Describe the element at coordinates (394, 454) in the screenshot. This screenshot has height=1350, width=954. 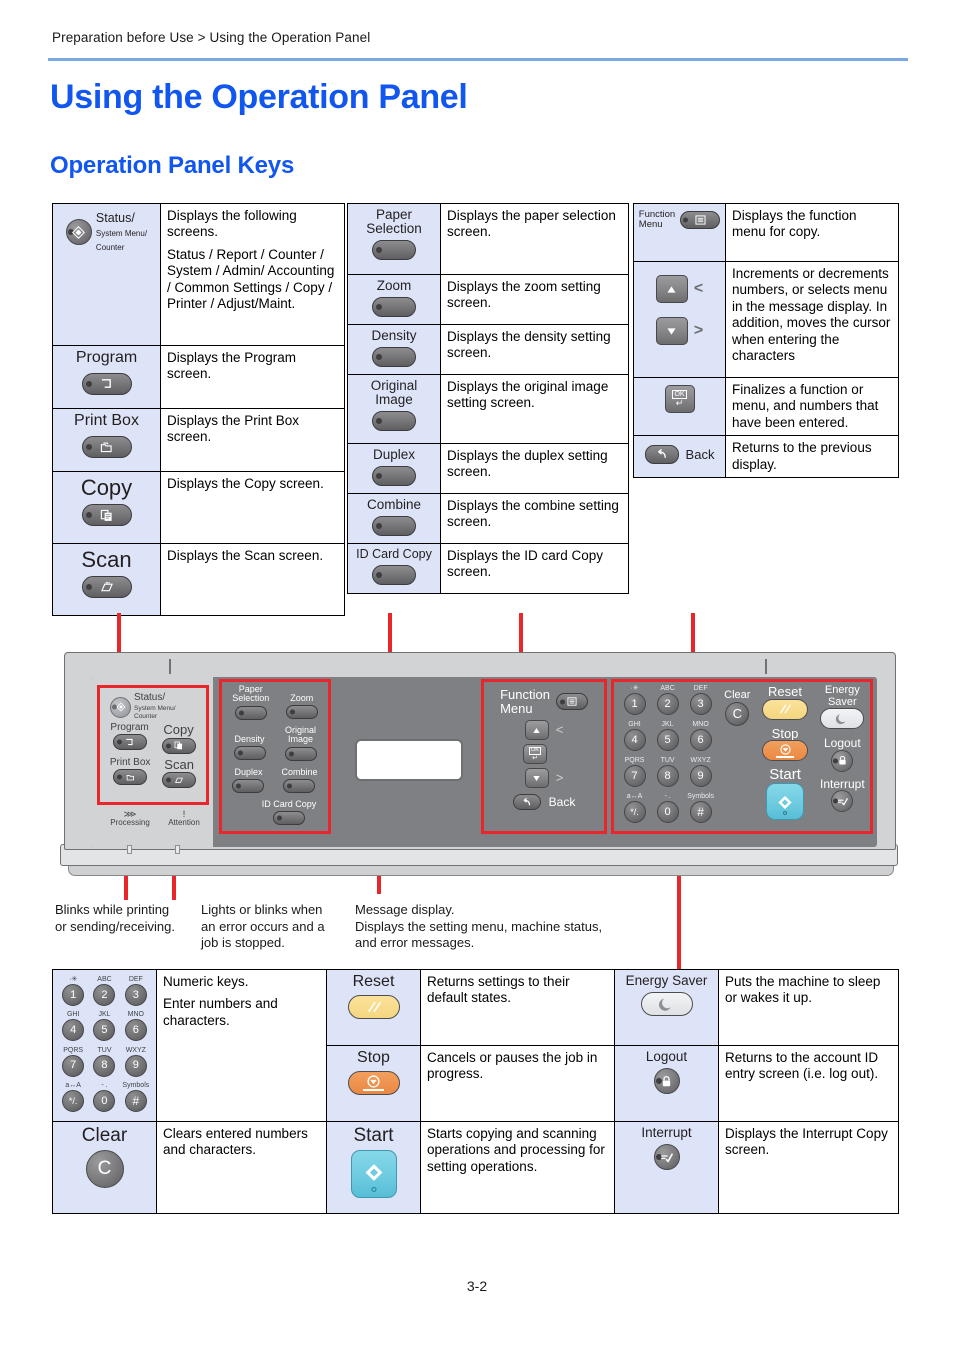
I see `key-label-duplex: Duplex` at that location.